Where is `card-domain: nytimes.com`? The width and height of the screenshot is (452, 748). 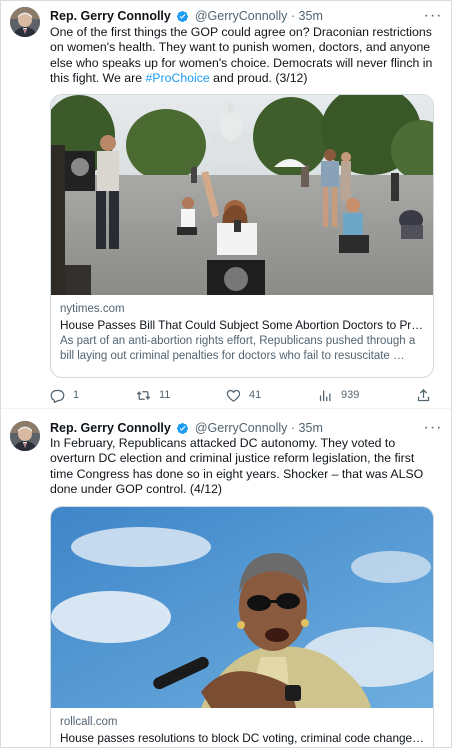 card-domain: nytimes.com is located at coordinates (92, 309).